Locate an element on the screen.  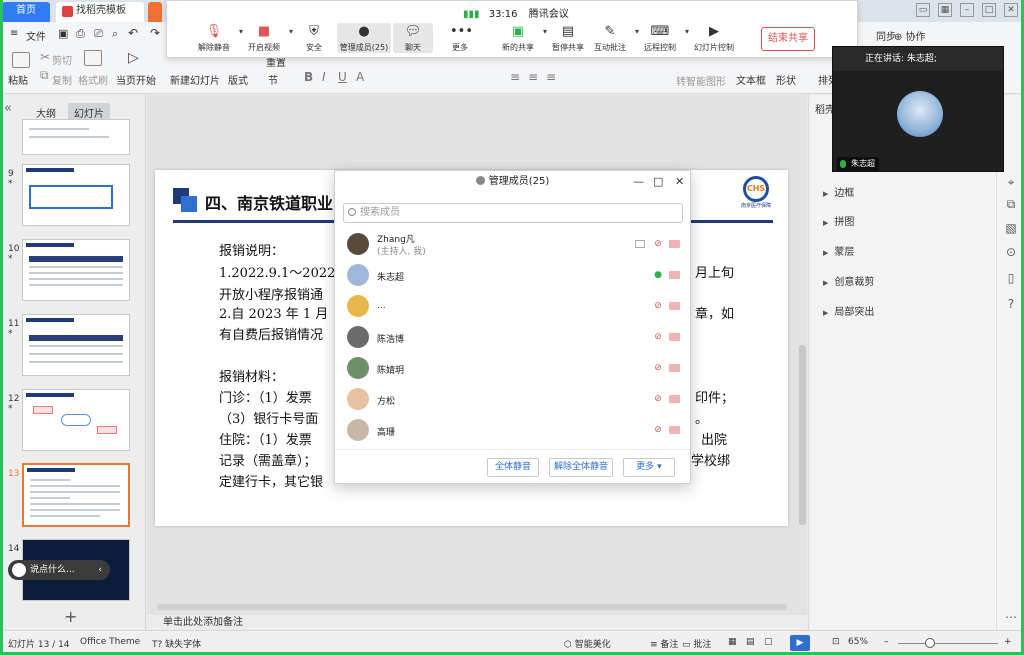
member-row: 方松 ⊘ is located at coordinates (512, 399).